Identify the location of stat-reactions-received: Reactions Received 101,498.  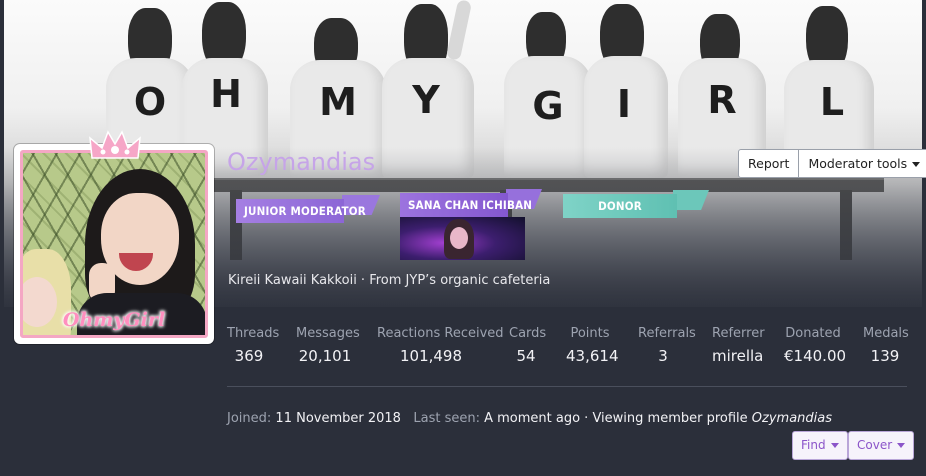
(440, 345).